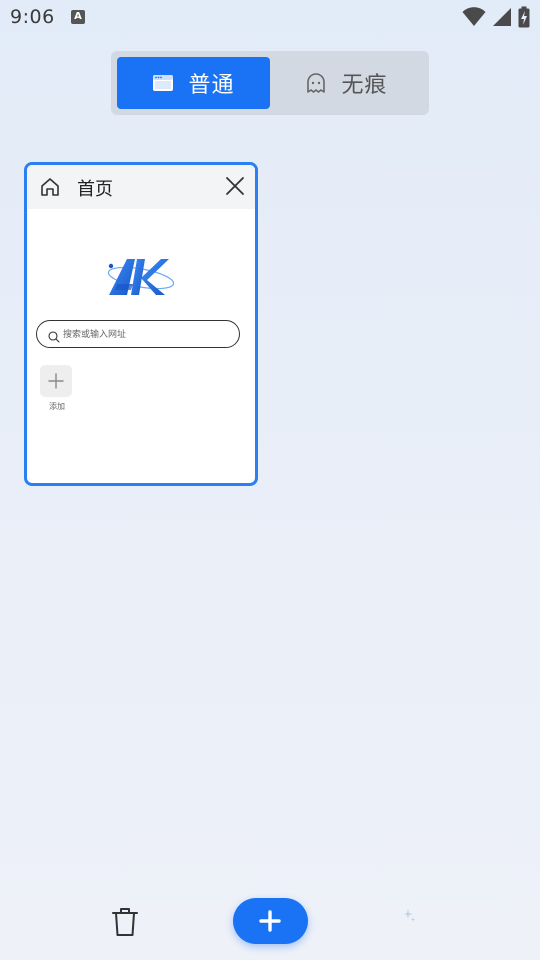  Describe the element at coordinates (410, 916) in the screenshot. I see `sparkle-icon` at that location.